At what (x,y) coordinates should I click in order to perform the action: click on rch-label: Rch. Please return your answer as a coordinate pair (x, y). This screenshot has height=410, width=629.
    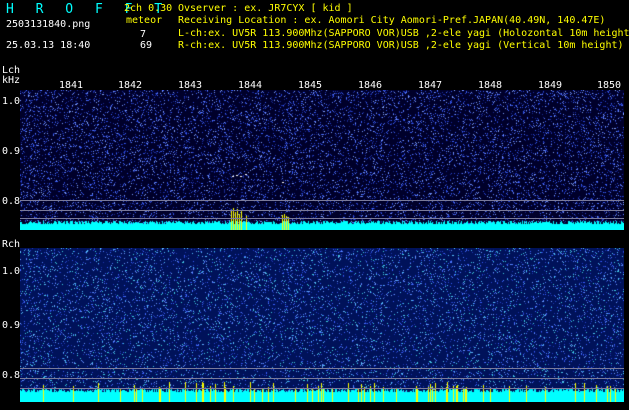
    Looking at the image, I should click on (11, 244).